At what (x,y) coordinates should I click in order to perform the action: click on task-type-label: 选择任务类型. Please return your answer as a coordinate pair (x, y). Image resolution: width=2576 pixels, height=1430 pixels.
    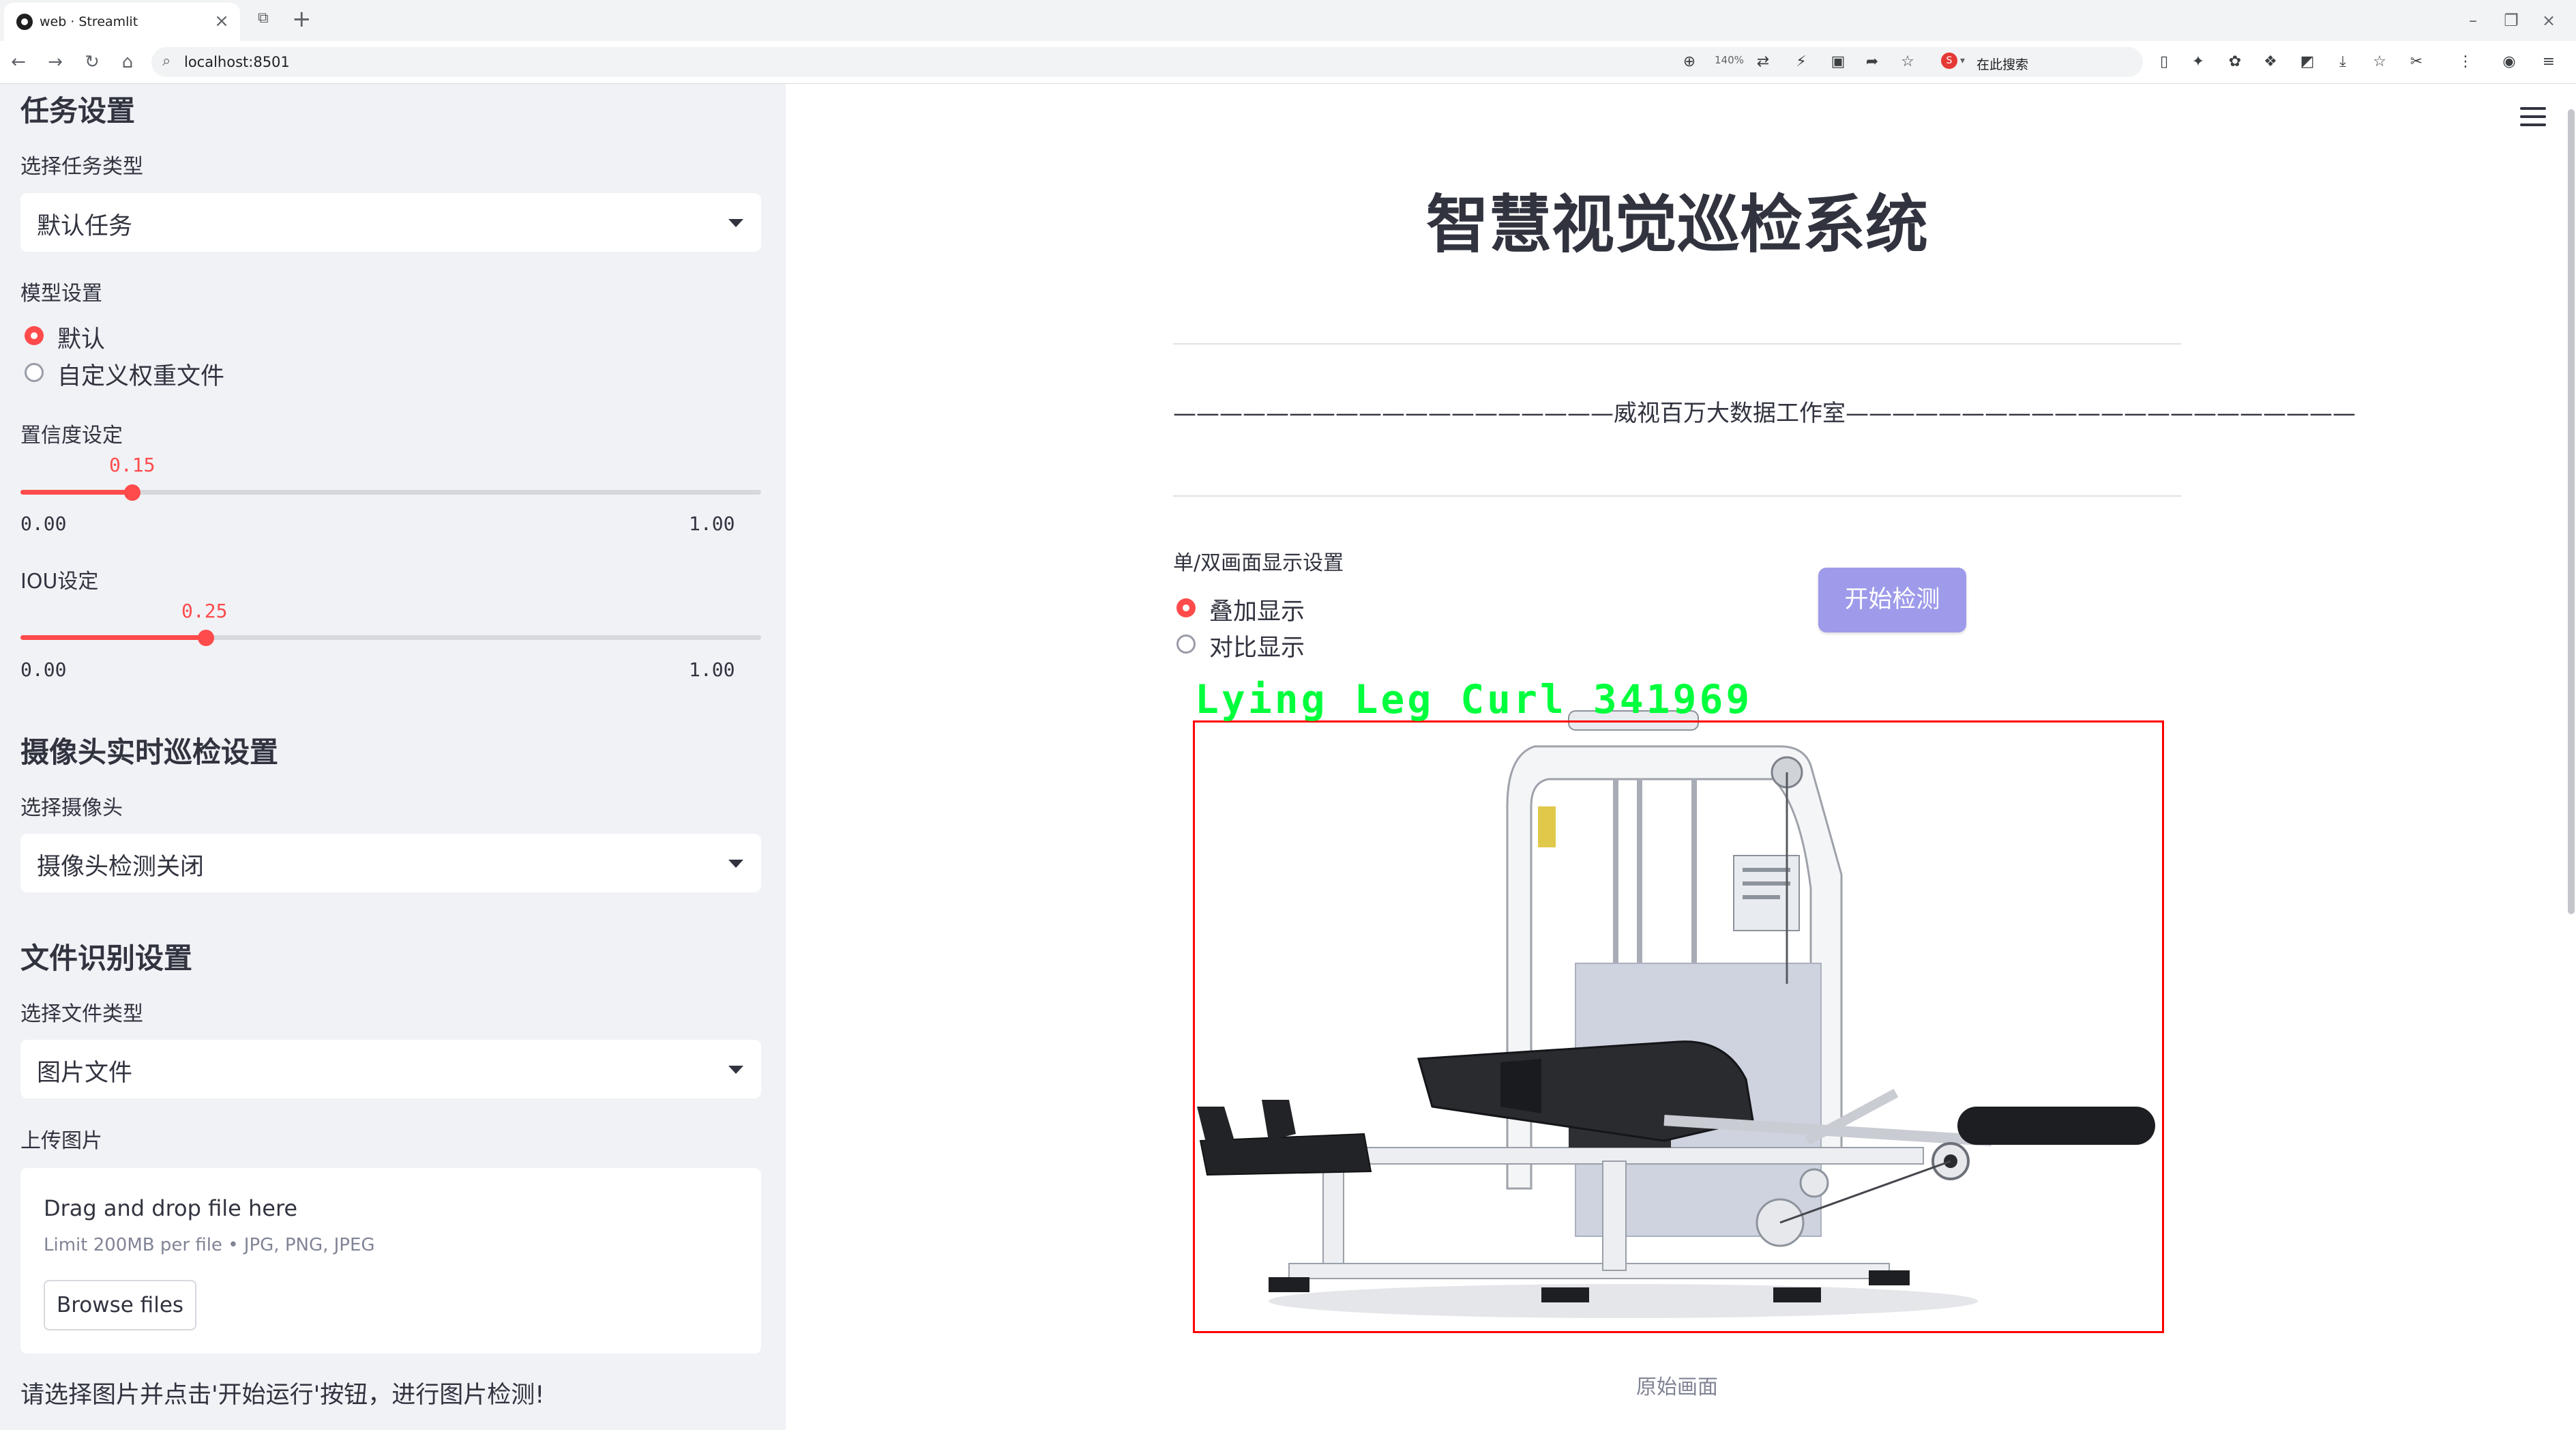
    Looking at the image, I should click on (81, 167).